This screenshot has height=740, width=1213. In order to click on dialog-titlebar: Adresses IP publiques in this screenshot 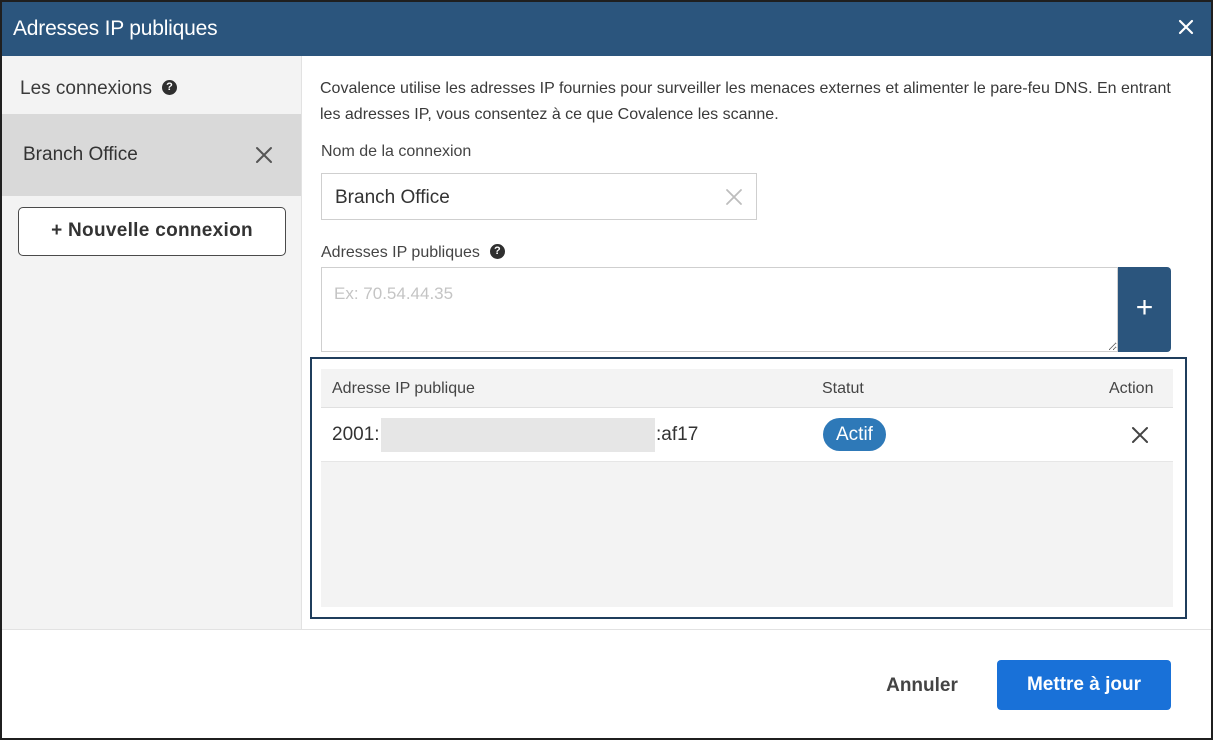, I will do `click(606, 29)`.